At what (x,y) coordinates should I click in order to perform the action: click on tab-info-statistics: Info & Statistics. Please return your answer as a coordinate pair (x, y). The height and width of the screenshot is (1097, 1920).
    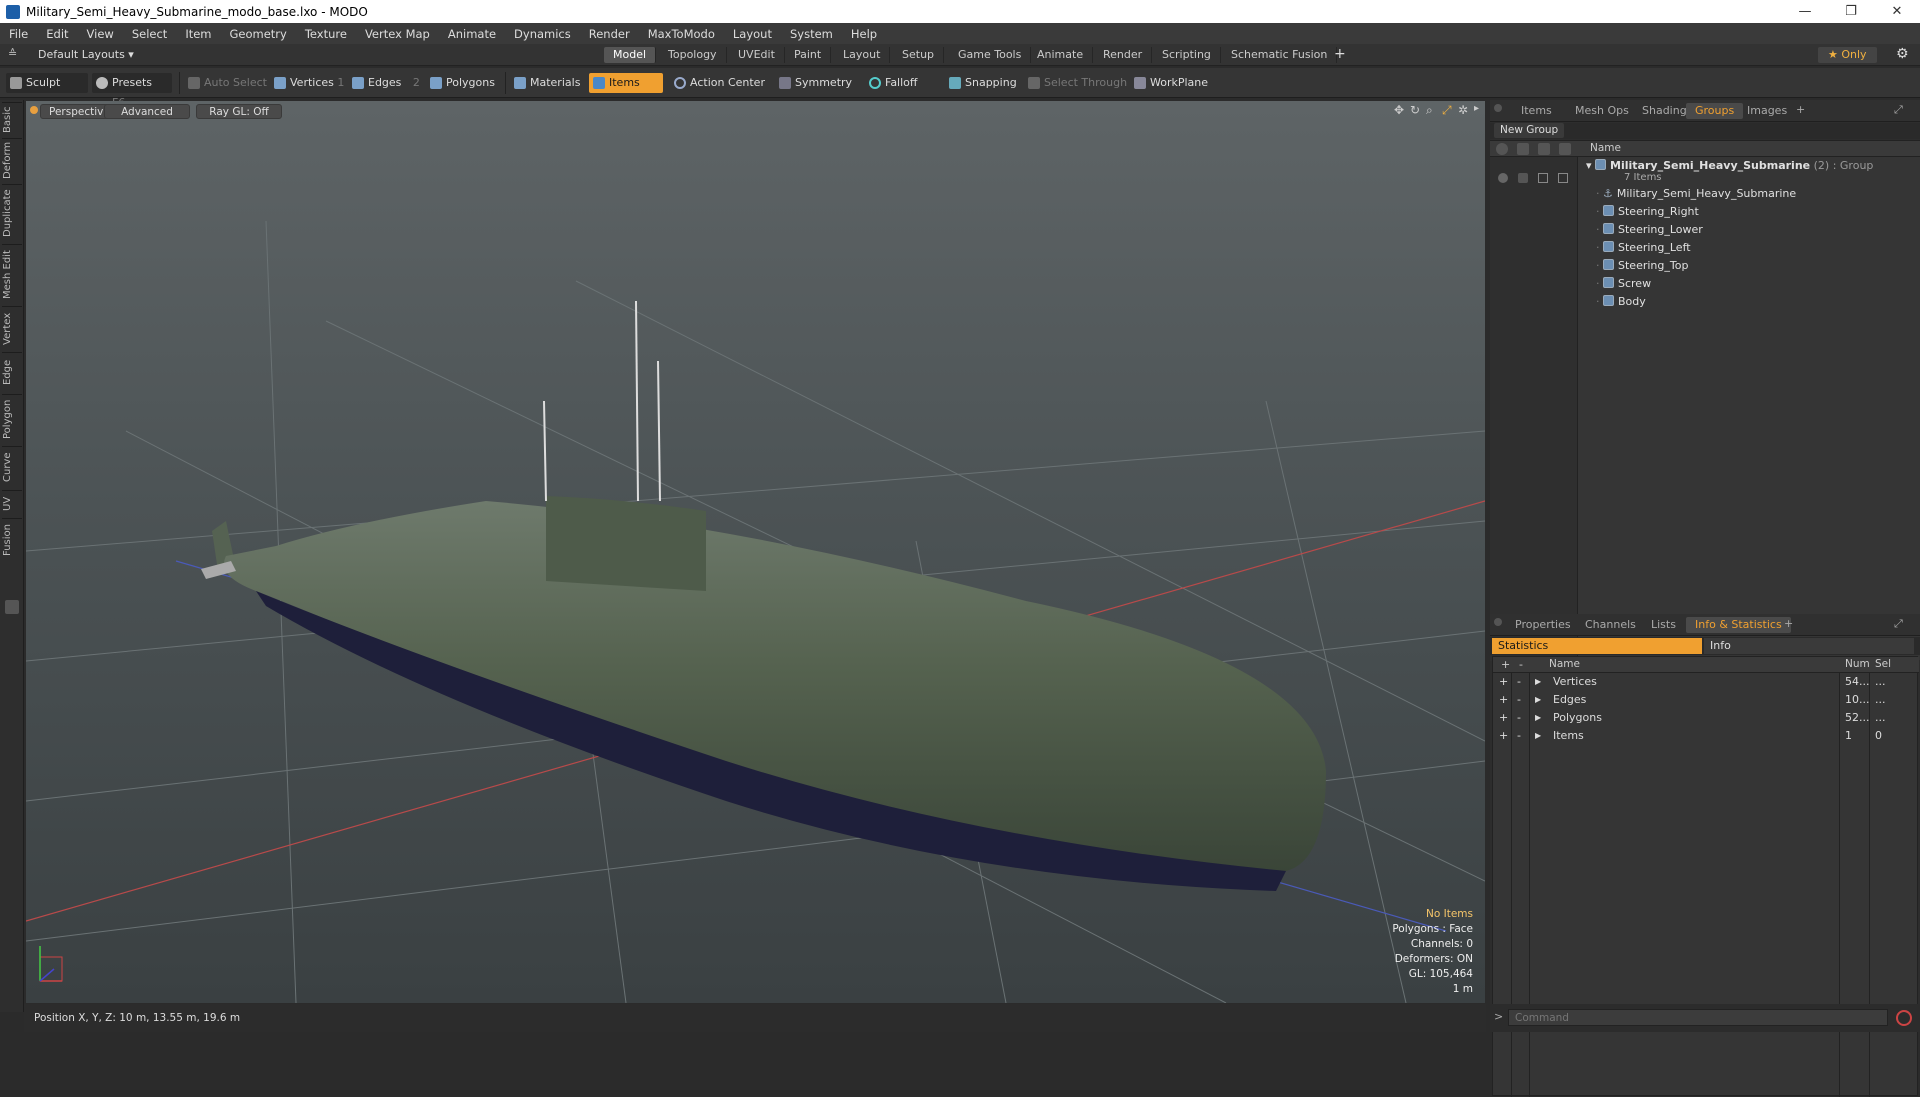
    Looking at the image, I should click on (1738, 625).